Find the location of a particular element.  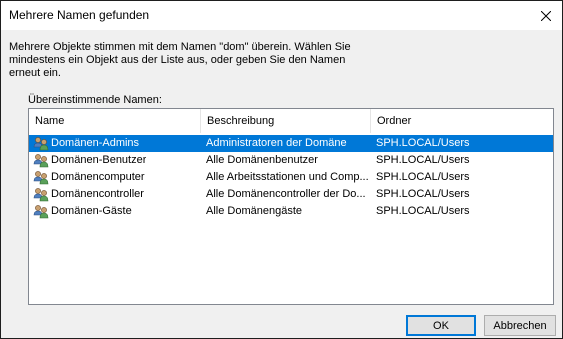

list-item-name: Domänencontroller is located at coordinates (117, 194).